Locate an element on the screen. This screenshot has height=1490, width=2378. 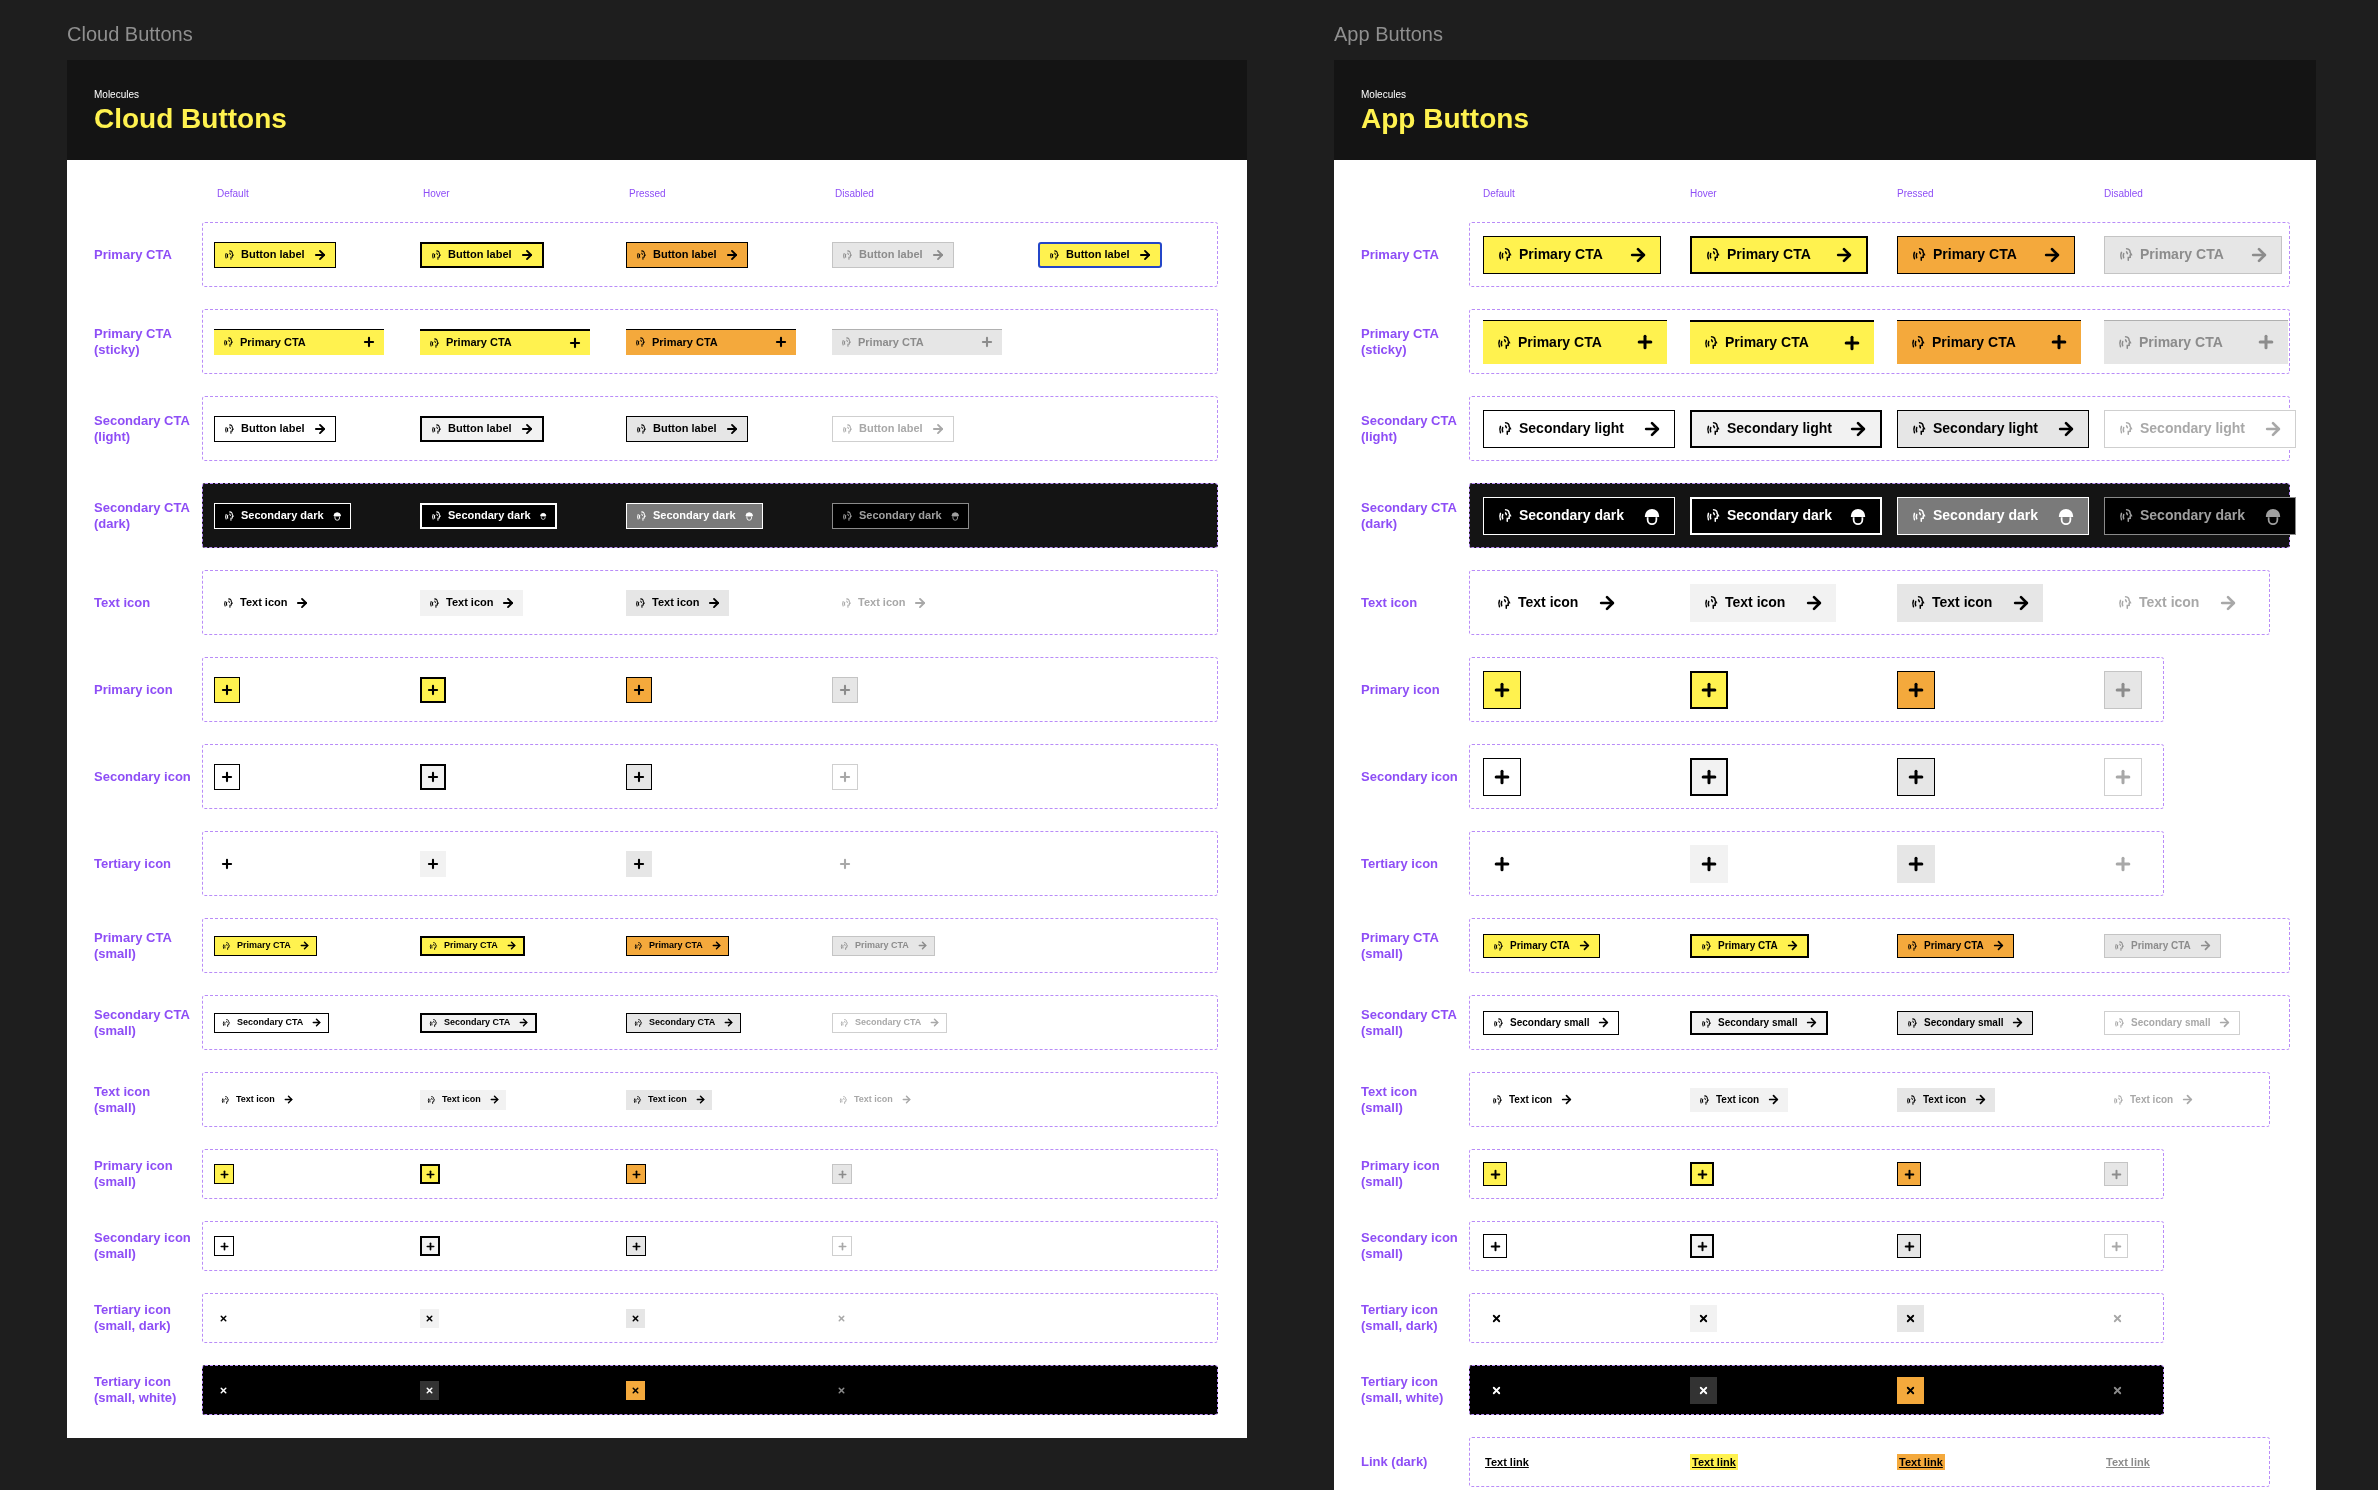
row-label: Tertiary icon (small, dark) is located at coordinates (133, 1318).